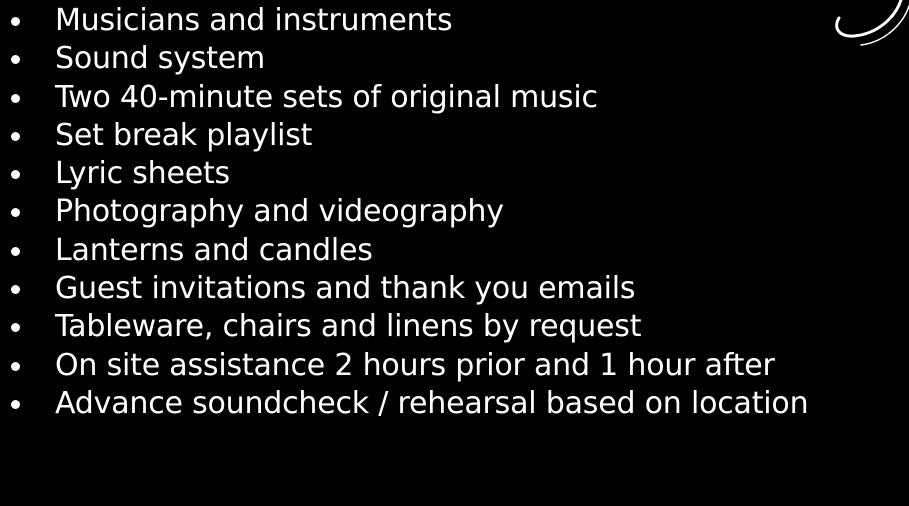  Describe the element at coordinates (142, 174) in the screenshot. I see `list-item-text: Lyric sheets` at that location.